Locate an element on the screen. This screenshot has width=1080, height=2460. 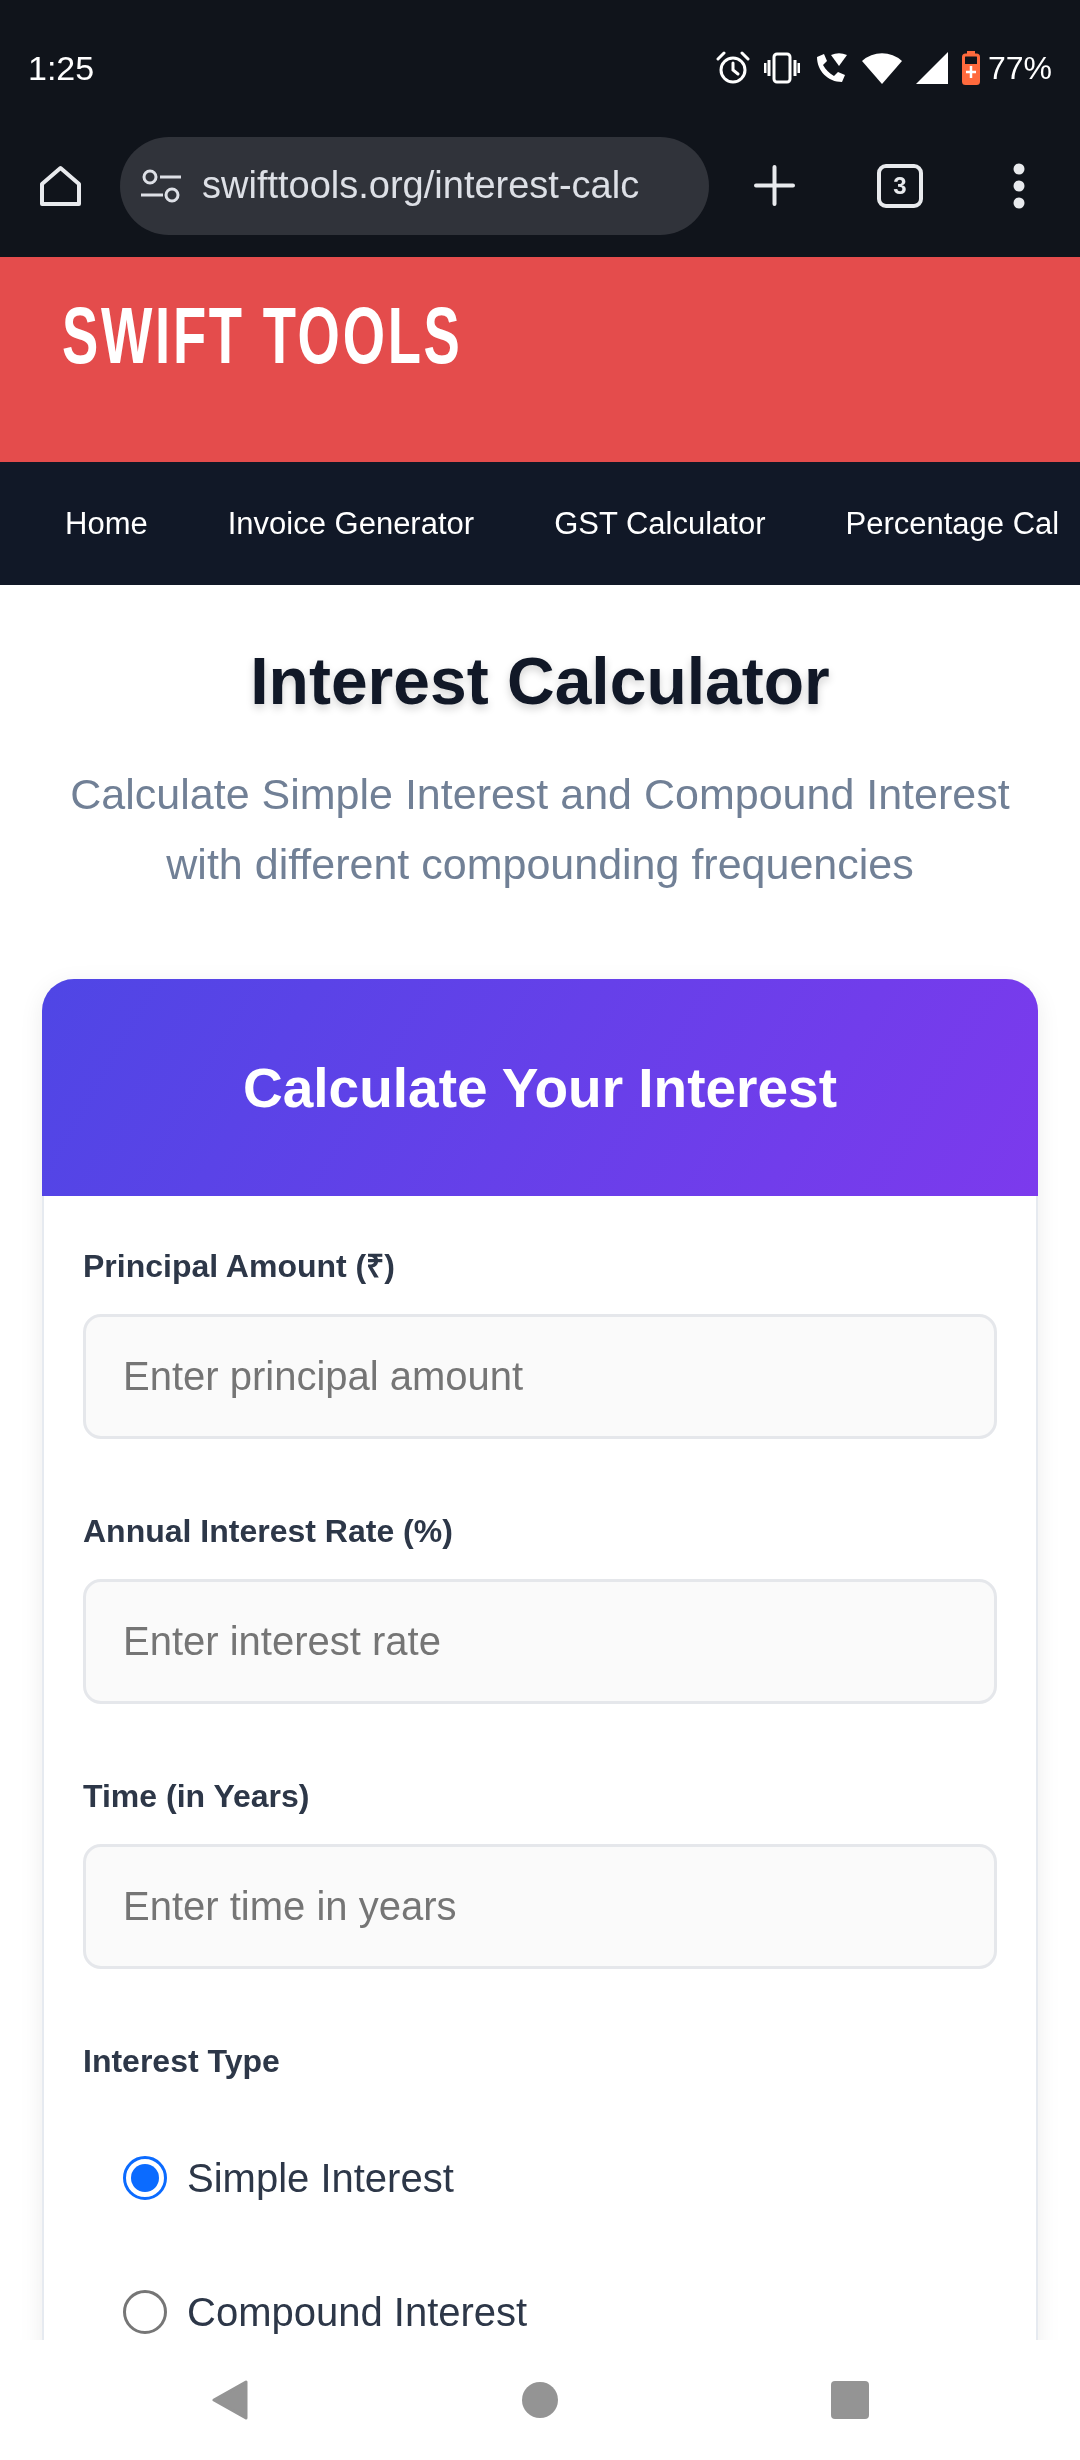
plus-icon is located at coordinates (774, 185).